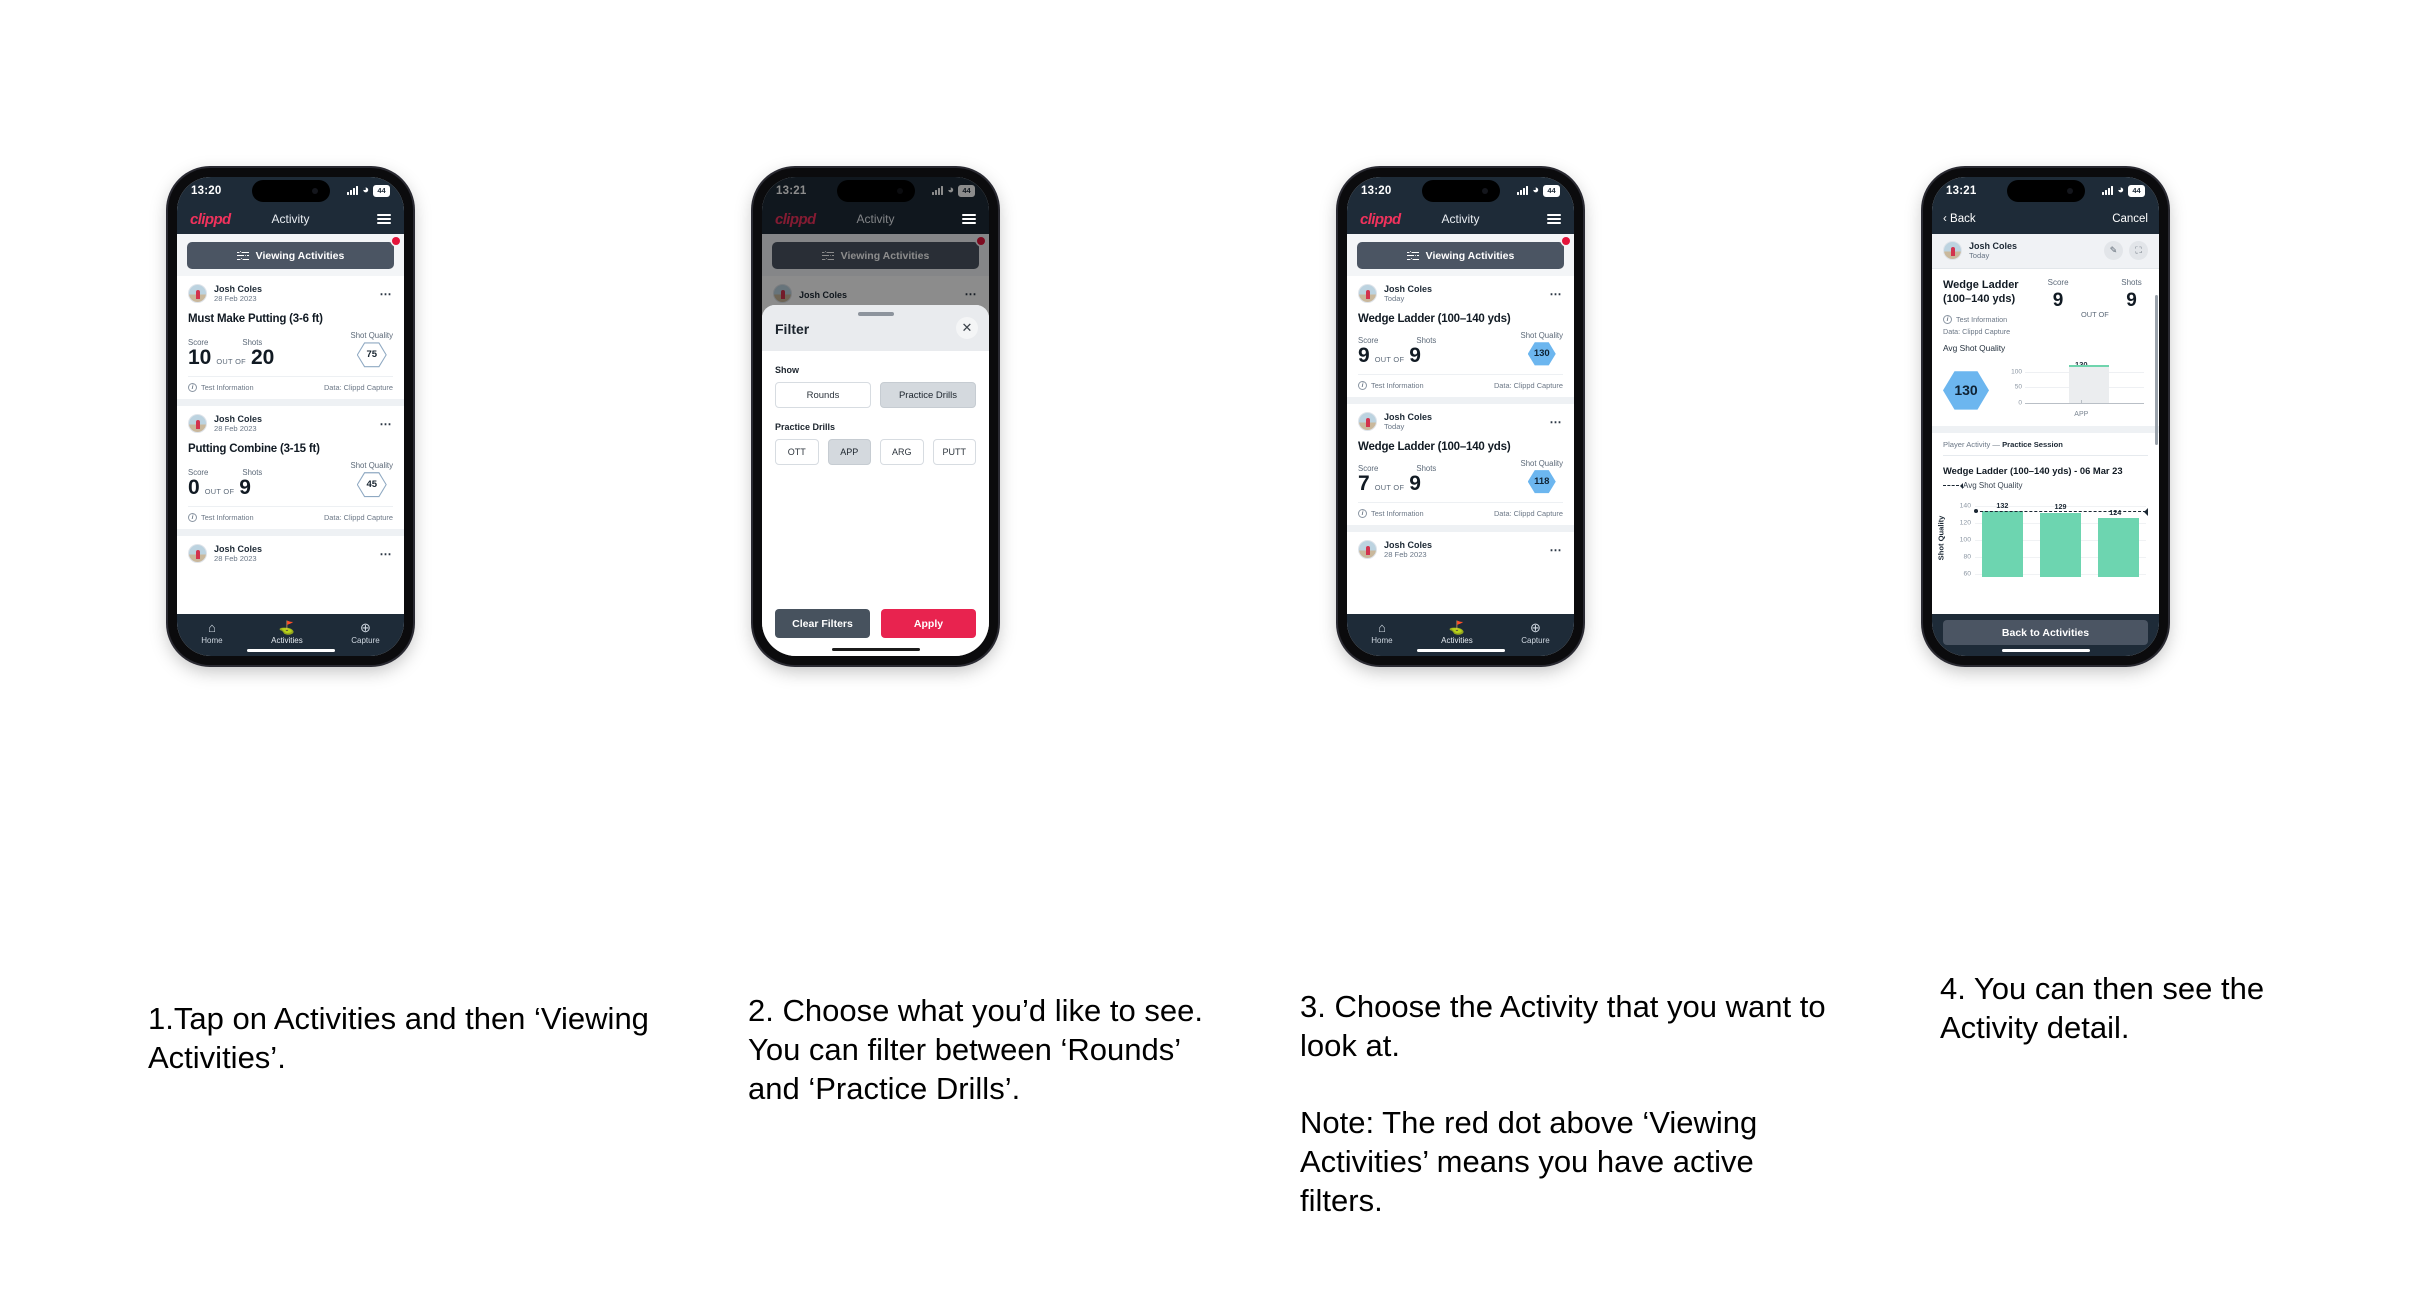  I want to click on chip-putt: PUTT, so click(954, 452).